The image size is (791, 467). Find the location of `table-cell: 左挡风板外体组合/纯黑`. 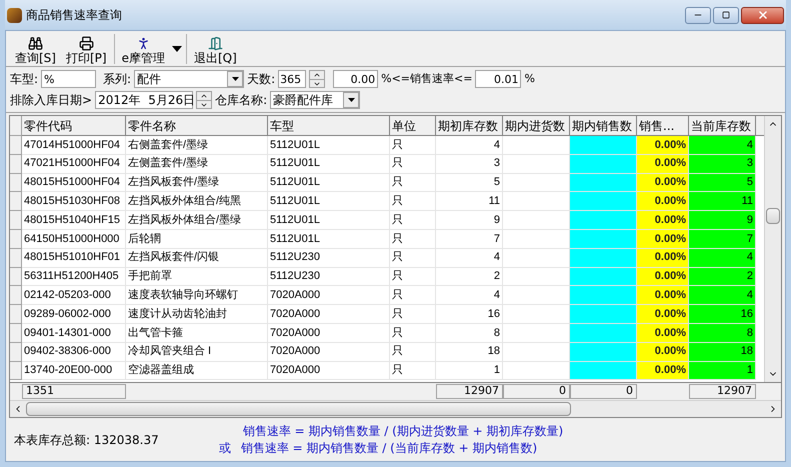

table-cell: 左挡风板外体组合/纯黑 is located at coordinates (197, 202).